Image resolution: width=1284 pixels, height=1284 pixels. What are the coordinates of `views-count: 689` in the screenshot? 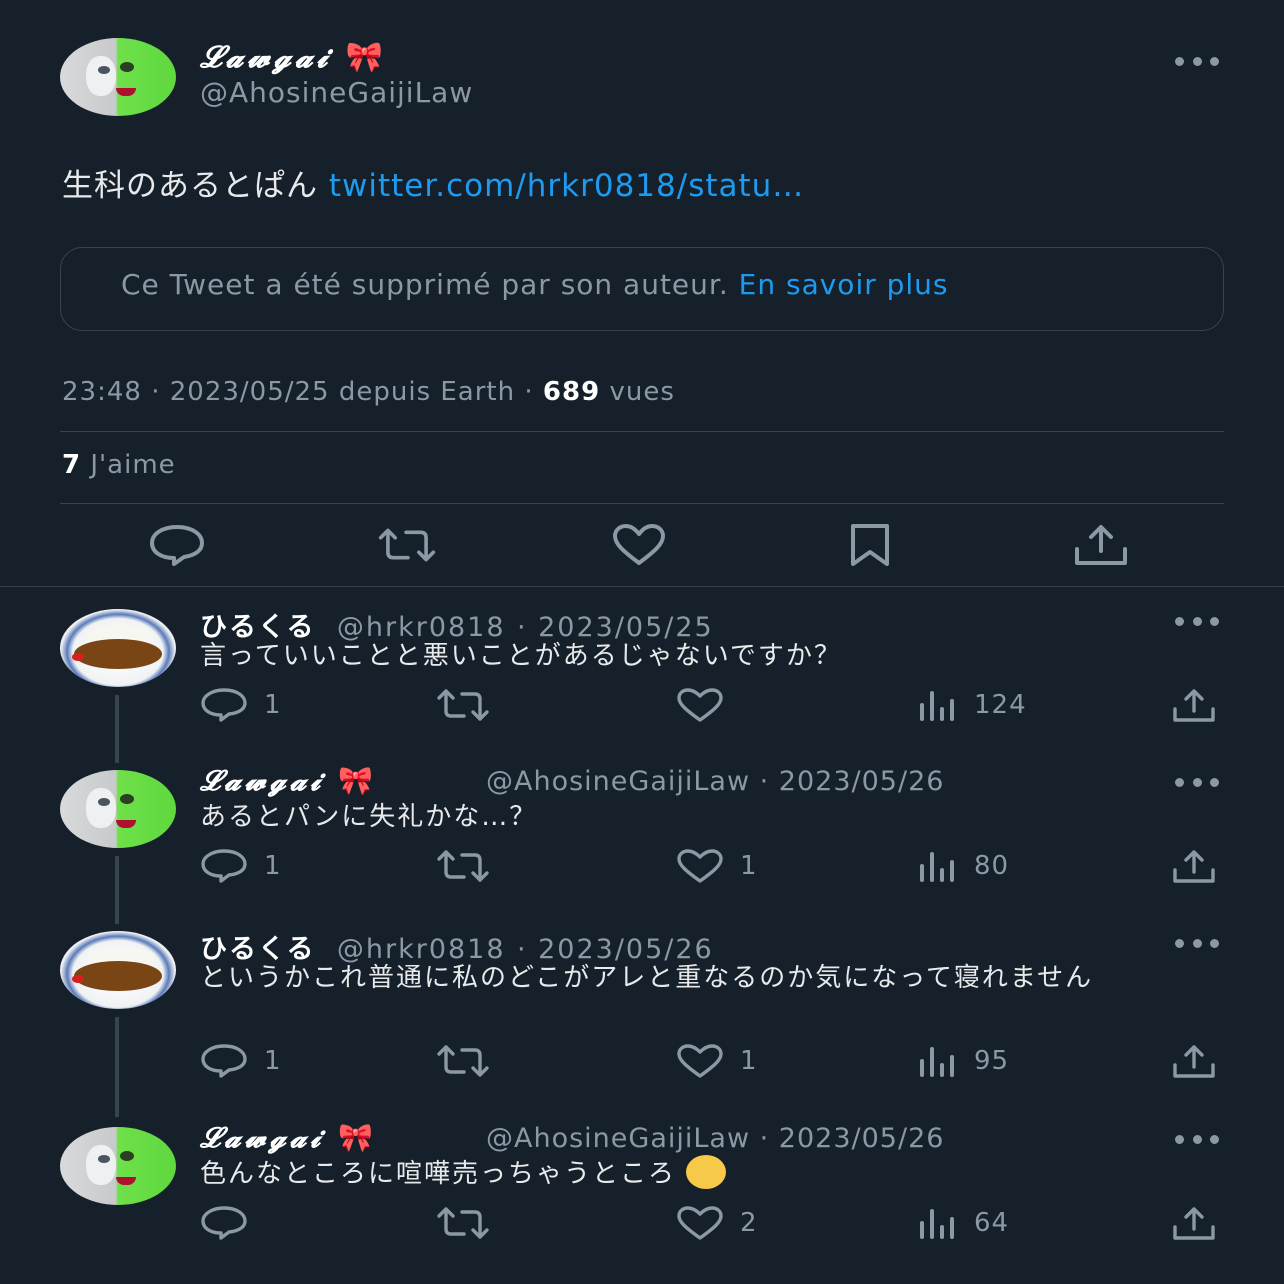 It's located at (571, 392).